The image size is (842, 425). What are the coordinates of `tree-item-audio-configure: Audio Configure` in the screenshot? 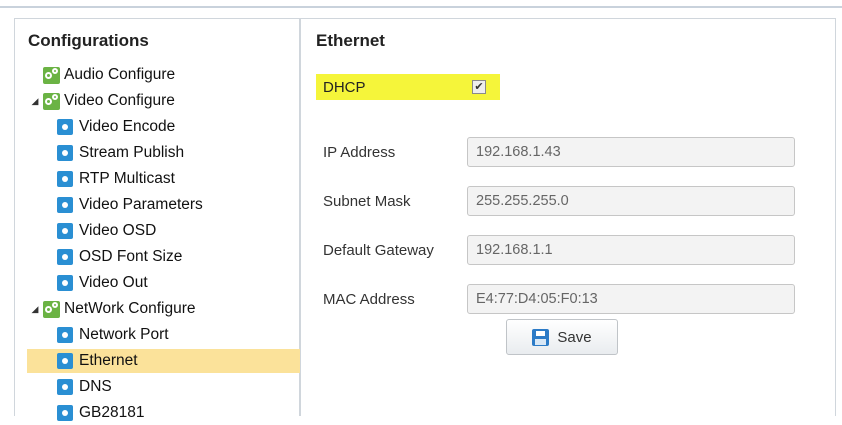 It's located at (102, 75).